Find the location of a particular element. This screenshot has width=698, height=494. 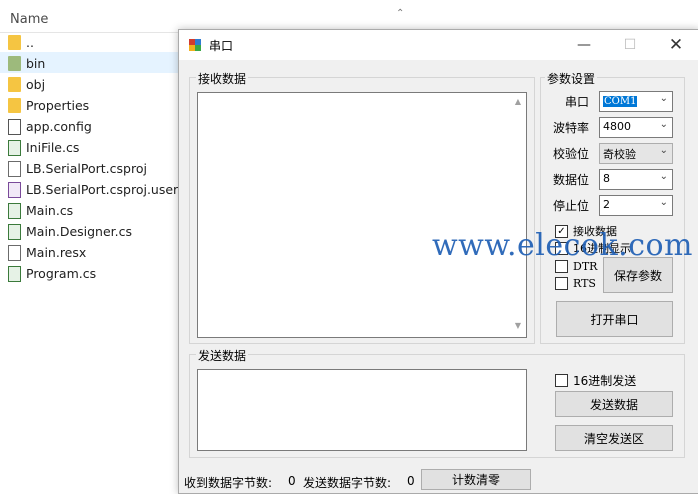

stopbits-select: 2 ⌄ is located at coordinates (636, 205).